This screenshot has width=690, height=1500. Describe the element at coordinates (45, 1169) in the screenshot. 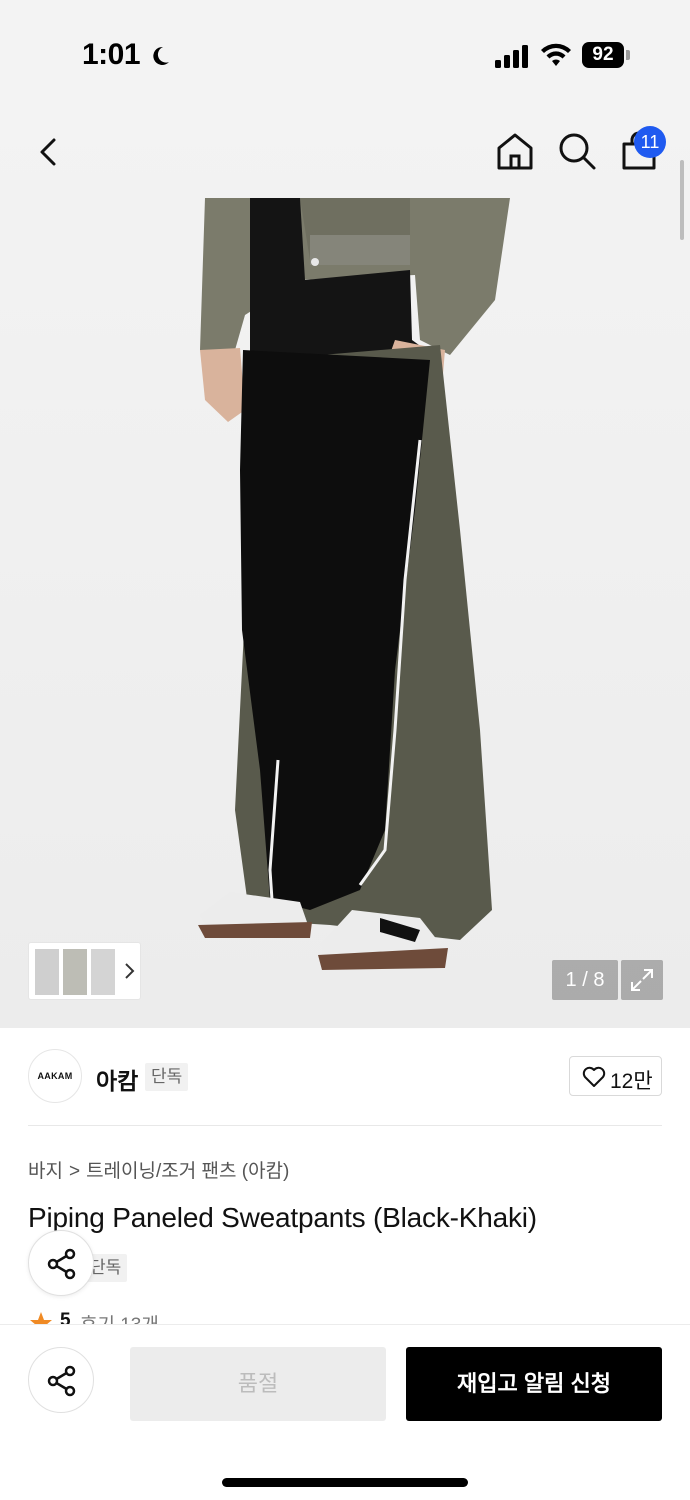

I see `breadcrumb-item-category: 바지` at that location.